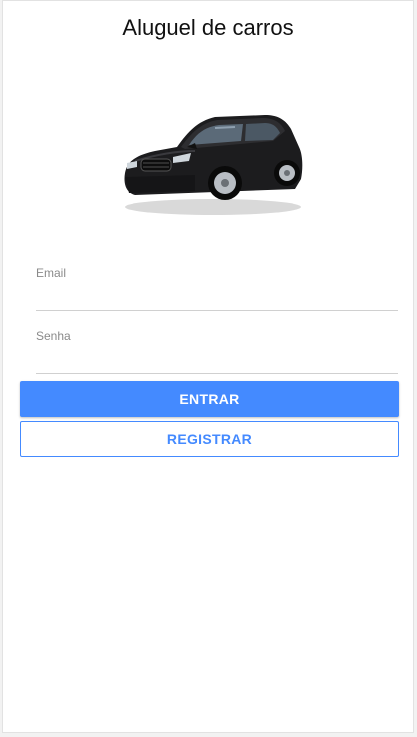 Image resolution: width=417 pixels, height=737 pixels. Describe the element at coordinates (217, 297) in the screenshot. I see `email-input` at that location.